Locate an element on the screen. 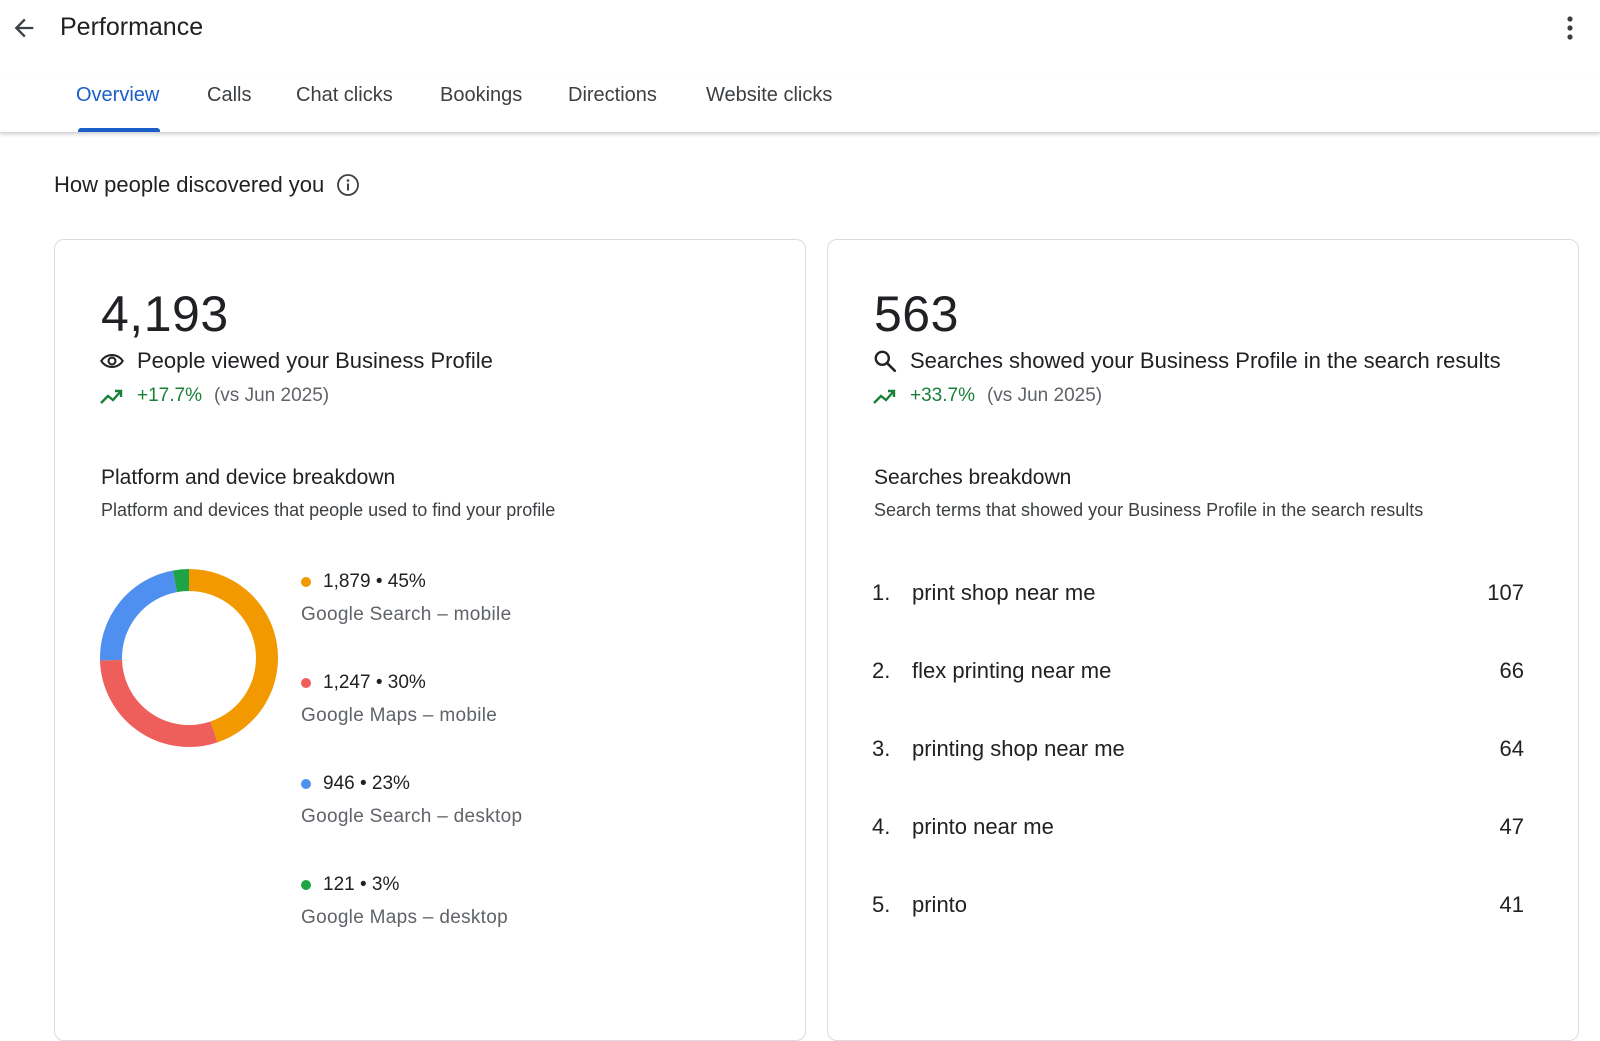 This screenshot has height=1041, width=1600. profile-views-total: 4,193 is located at coordinates (165, 314).